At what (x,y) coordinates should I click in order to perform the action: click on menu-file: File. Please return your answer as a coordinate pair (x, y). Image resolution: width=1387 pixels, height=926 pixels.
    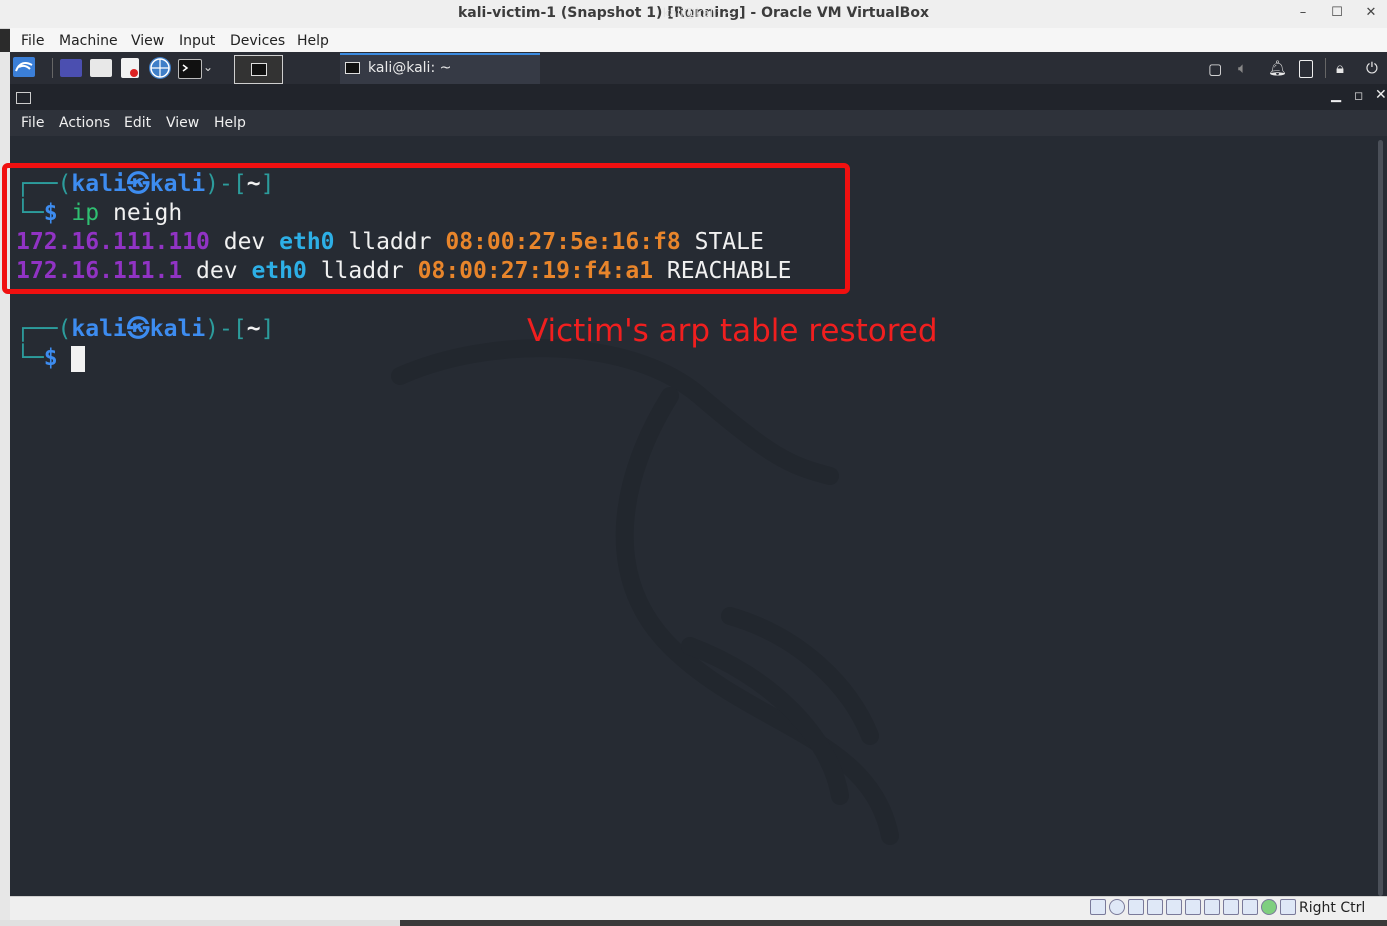
    Looking at the image, I should click on (32, 41).